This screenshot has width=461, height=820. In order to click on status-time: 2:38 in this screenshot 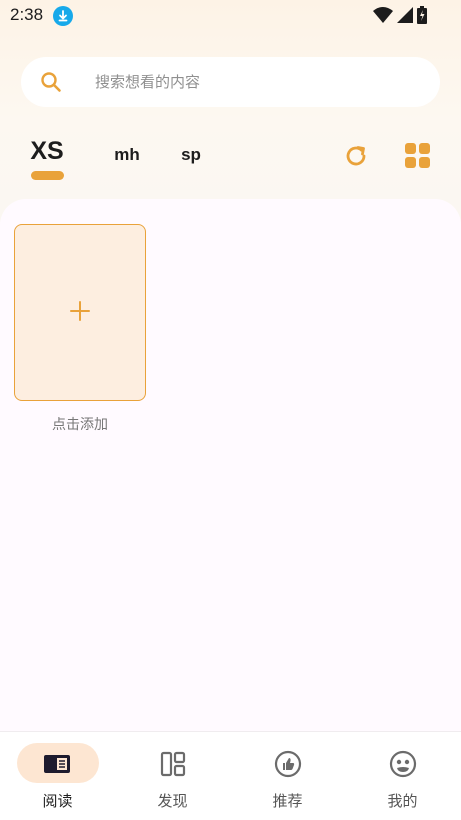, I will do `click(27, 14)`.